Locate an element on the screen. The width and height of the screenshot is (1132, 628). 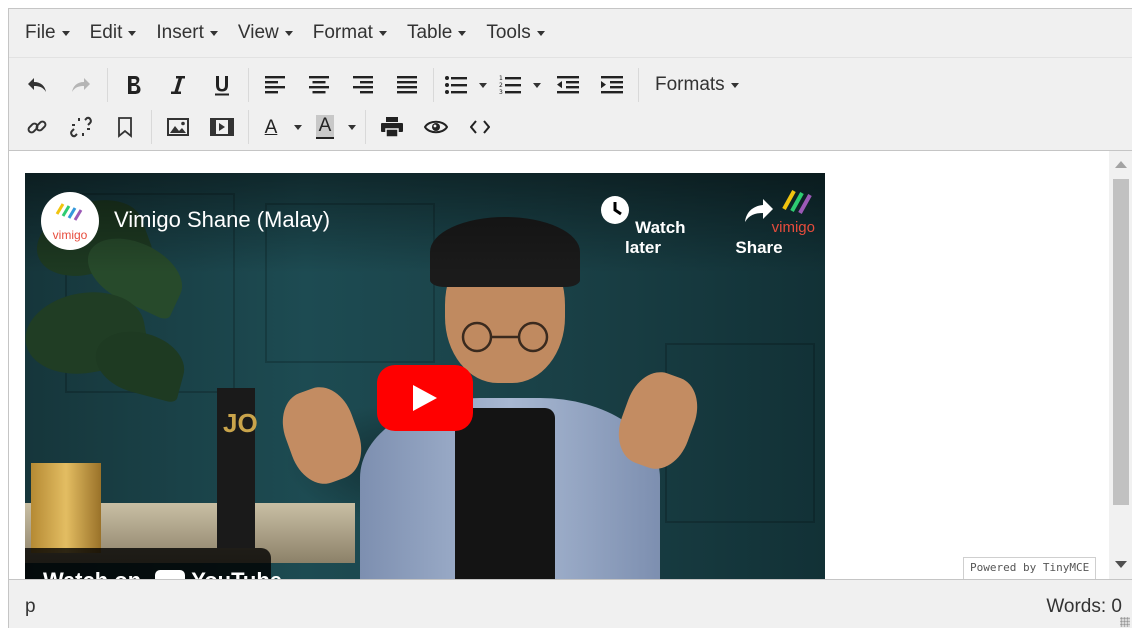
align-right-icon is located at coordinates (363, 85).